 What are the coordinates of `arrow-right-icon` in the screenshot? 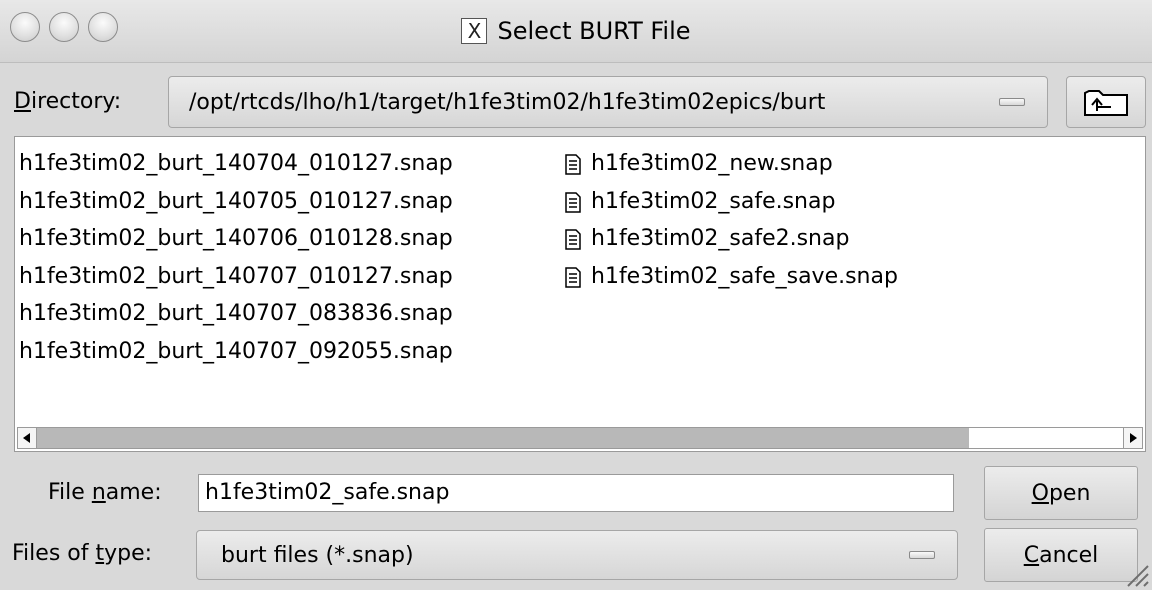 It's located at (1133, 438).